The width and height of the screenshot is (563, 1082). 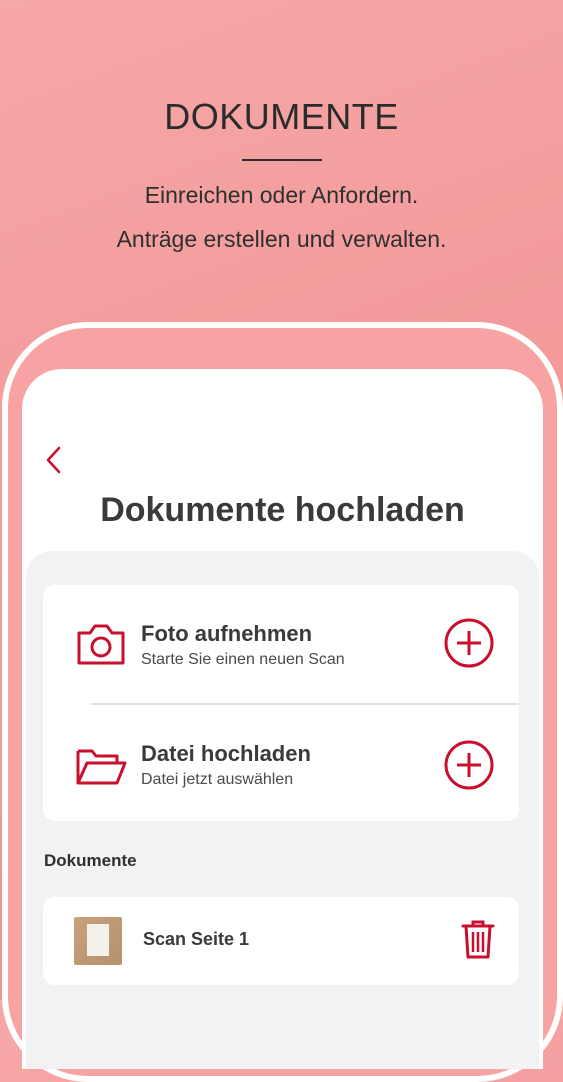 I want to click on documents-section-label: Dokumente, so click(x=90, y=860).